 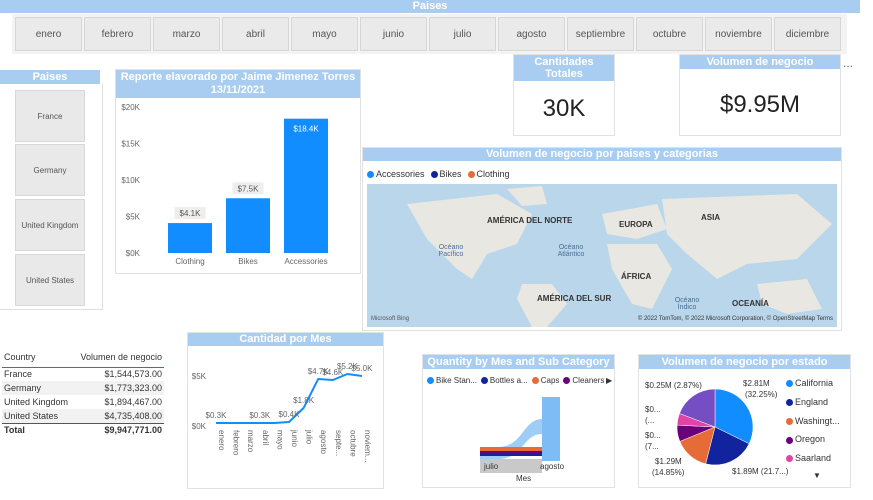 What do you see at coordinates (290, 414) in the screenshot?
I see `data-label: $0.4K` at bounding box center [290, 414].